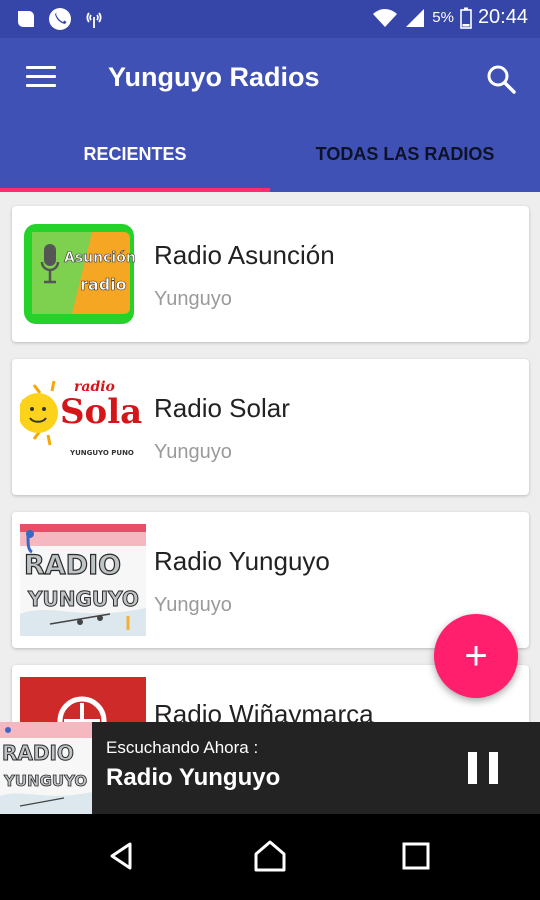 This screenshot has height=900, width=540. Describe the element at coordinates (101, 412) in the screenshot. I see `logo-text: Sola` at that location.